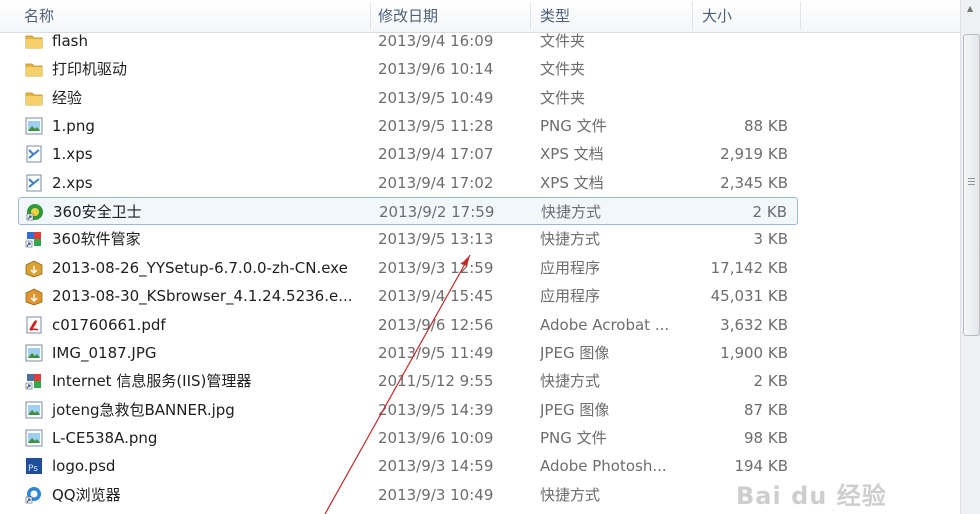 The height and width of the screenshot is (514, 980). Describe the element at coordinates (766, 437) in the screenshot. I see `file-size: 98 KB` at that location.